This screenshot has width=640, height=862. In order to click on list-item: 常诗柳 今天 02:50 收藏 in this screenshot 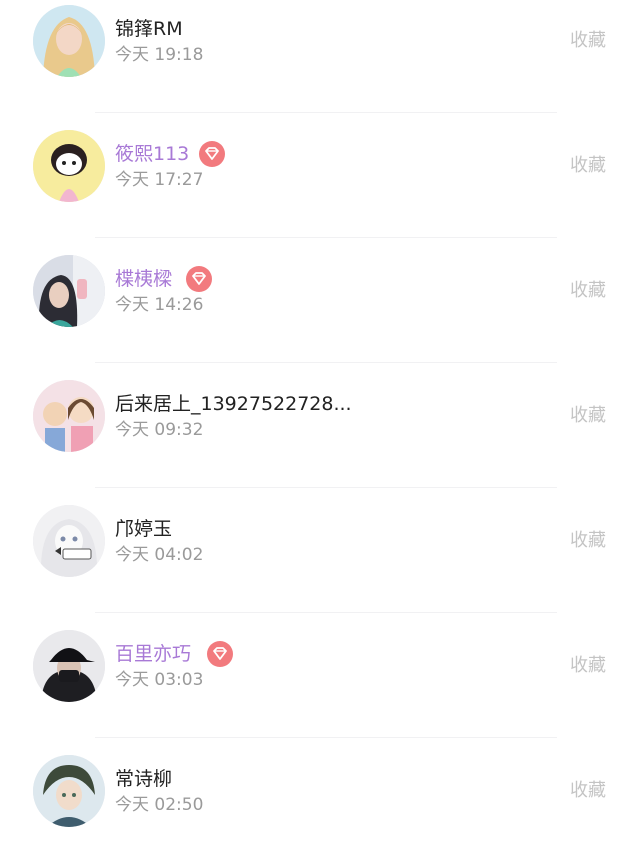, I will do `click(320, 806)`.